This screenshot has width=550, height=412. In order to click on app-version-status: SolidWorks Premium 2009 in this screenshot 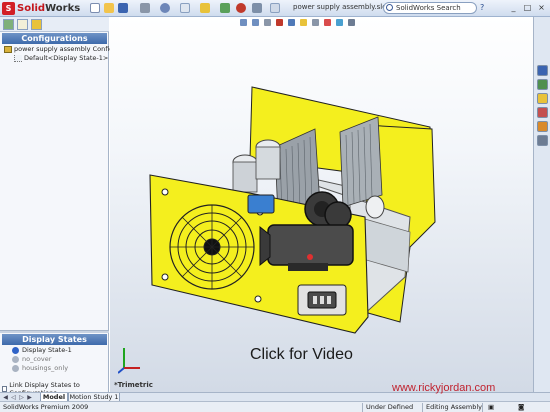, I will do `click(46, 407)`.